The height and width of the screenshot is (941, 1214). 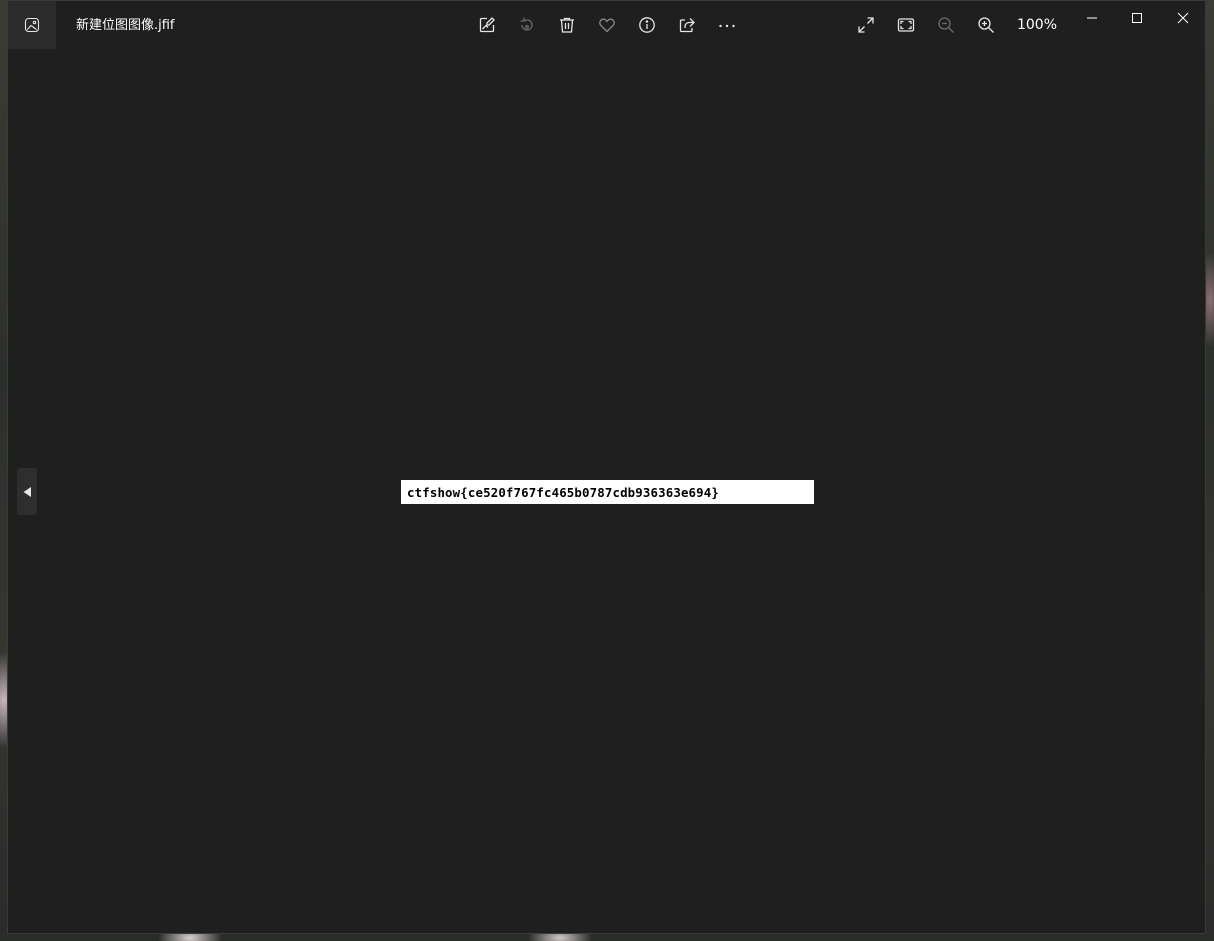 I want to click on previous-image-button, so click(x=27, y=491).